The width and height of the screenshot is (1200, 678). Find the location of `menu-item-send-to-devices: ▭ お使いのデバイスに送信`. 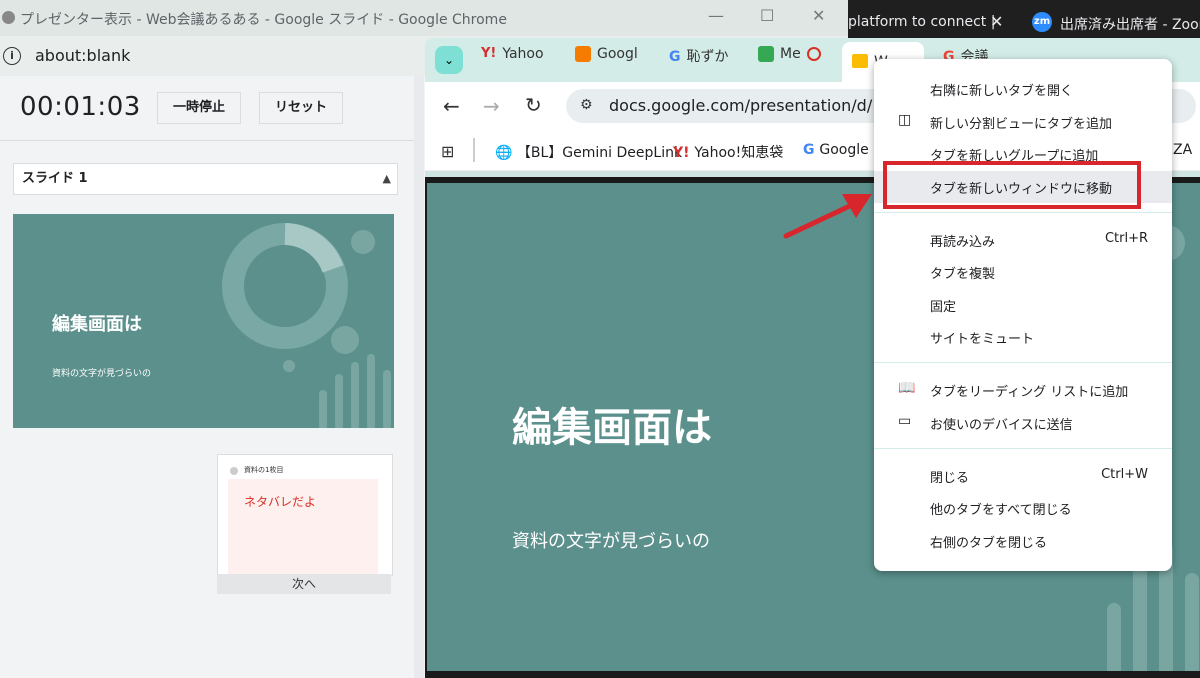

menu-item-send-to-devices: ▭ お使いのデバイスに送信 is located at coordinates (1023, 423).